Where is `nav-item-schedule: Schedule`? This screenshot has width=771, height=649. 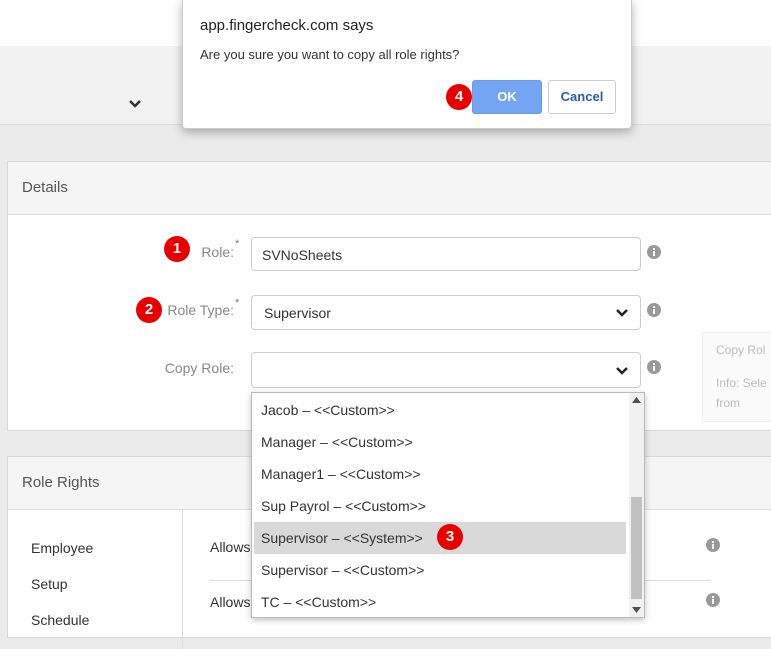 nav-item-schedule: Schedule is located at coordinates (60, 620).